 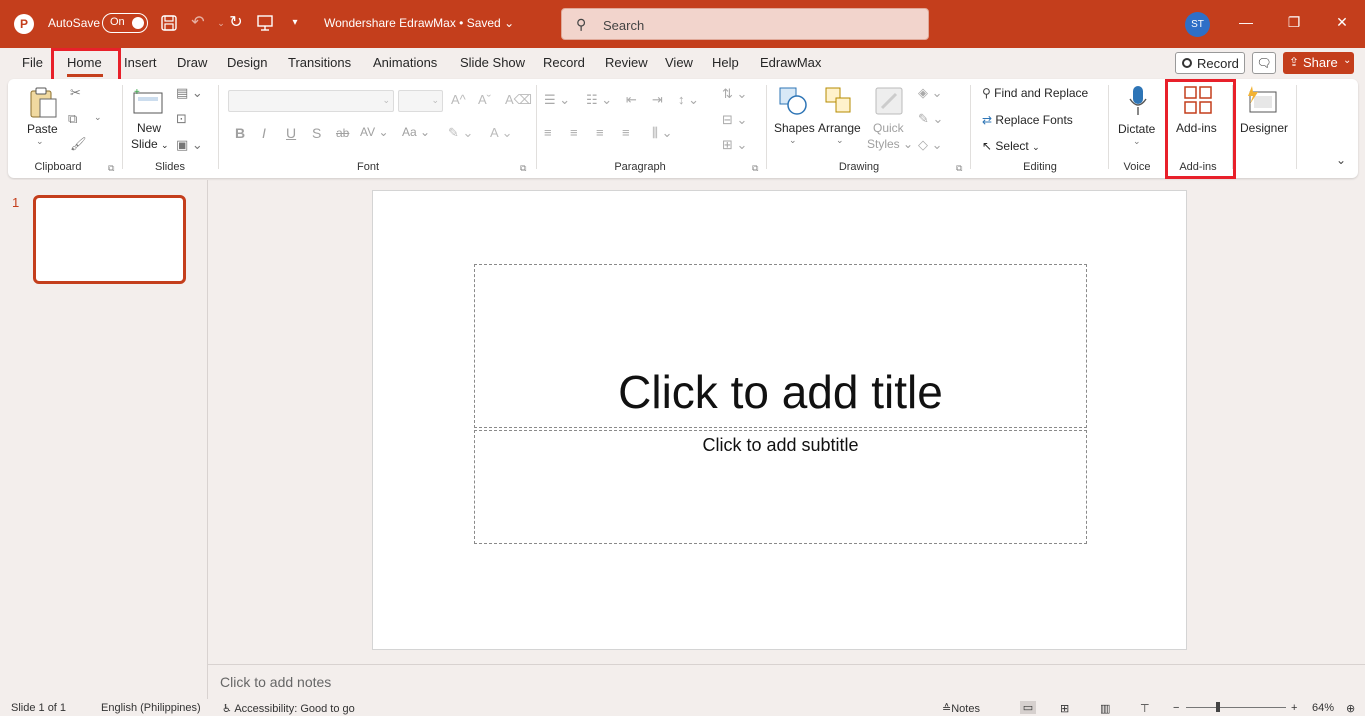 What do you see at coordinates (1218, 707) in the screenshot?
I see `zoom-slider-thumb` at bounding box center [1218, 707].